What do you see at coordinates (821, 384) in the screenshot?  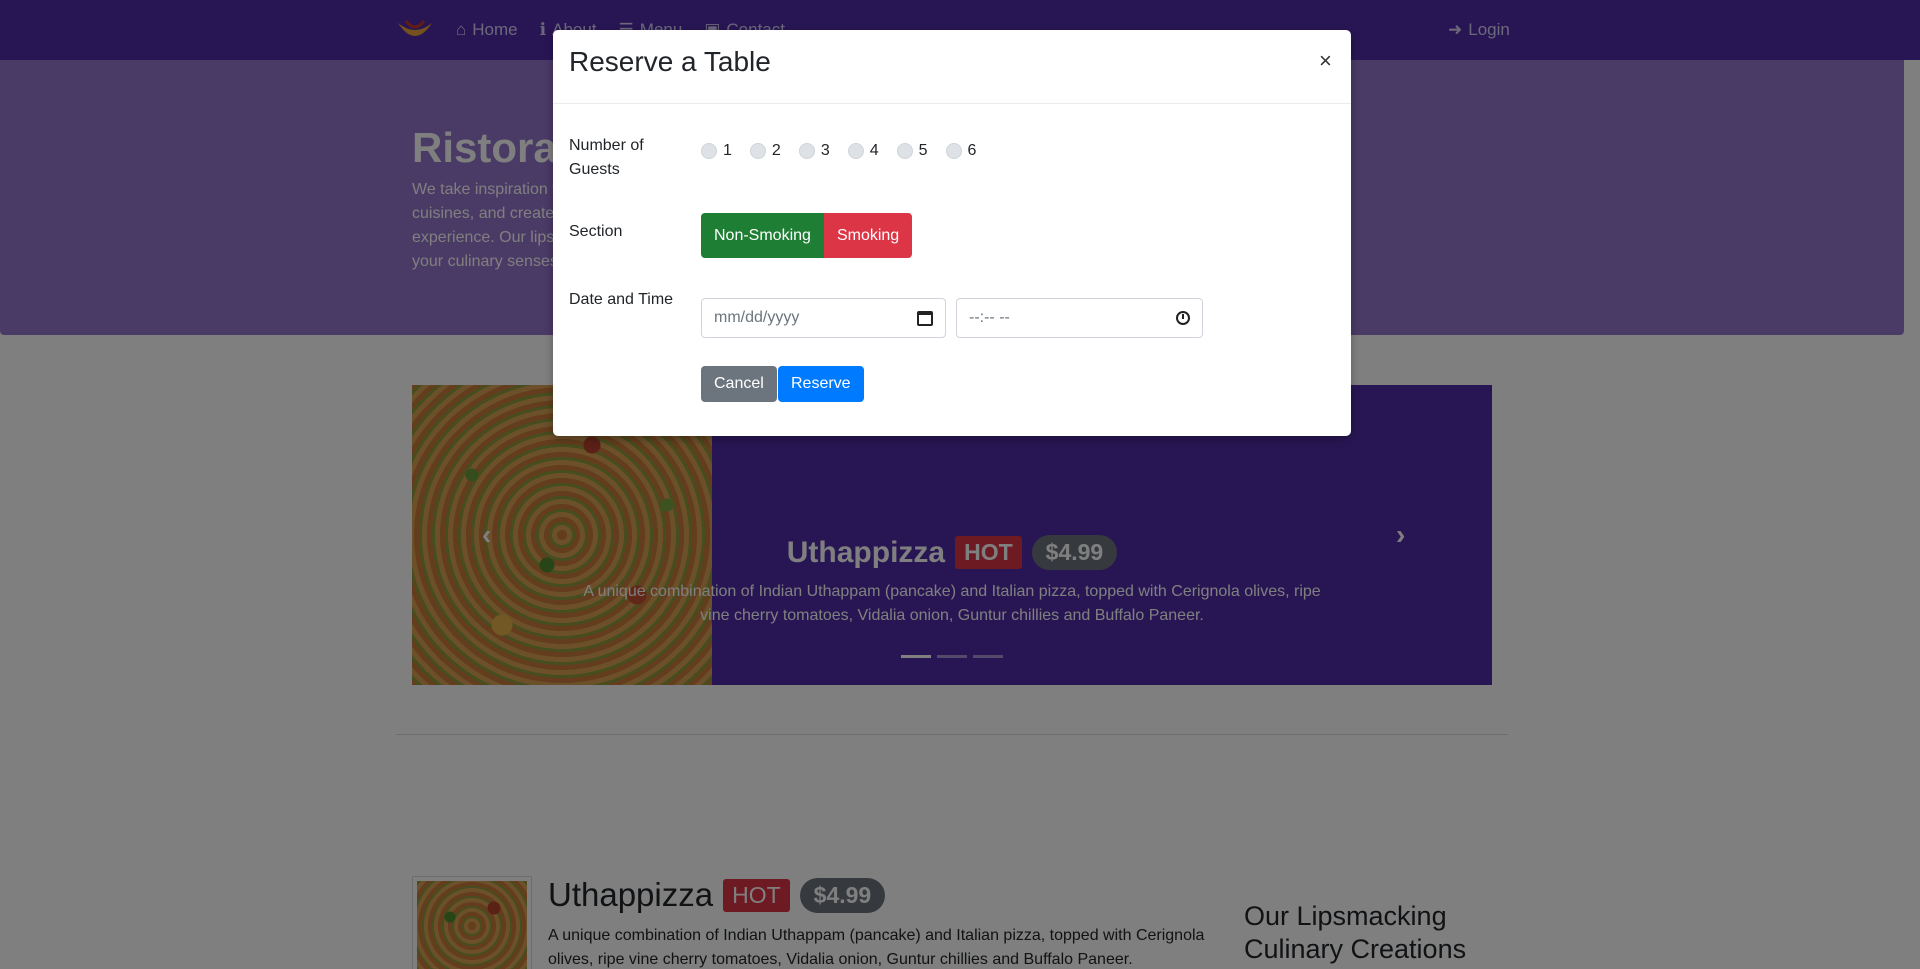 I see `reserve-button: Reserve` at bounding box center [821, 384].